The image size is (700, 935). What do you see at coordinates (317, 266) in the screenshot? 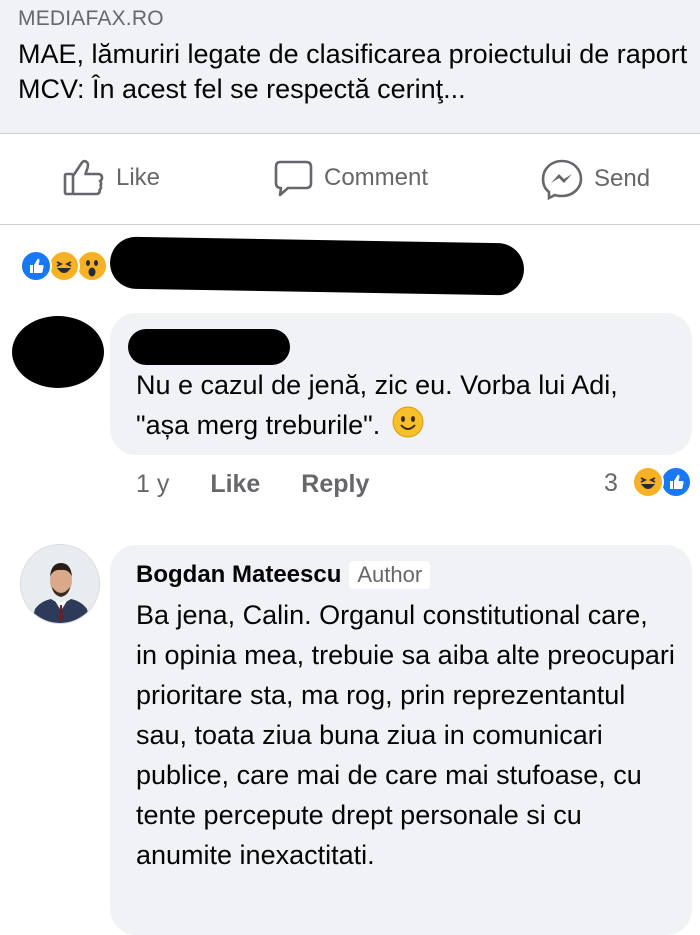
I see `redacted-names` at bounding box center [317, 266].